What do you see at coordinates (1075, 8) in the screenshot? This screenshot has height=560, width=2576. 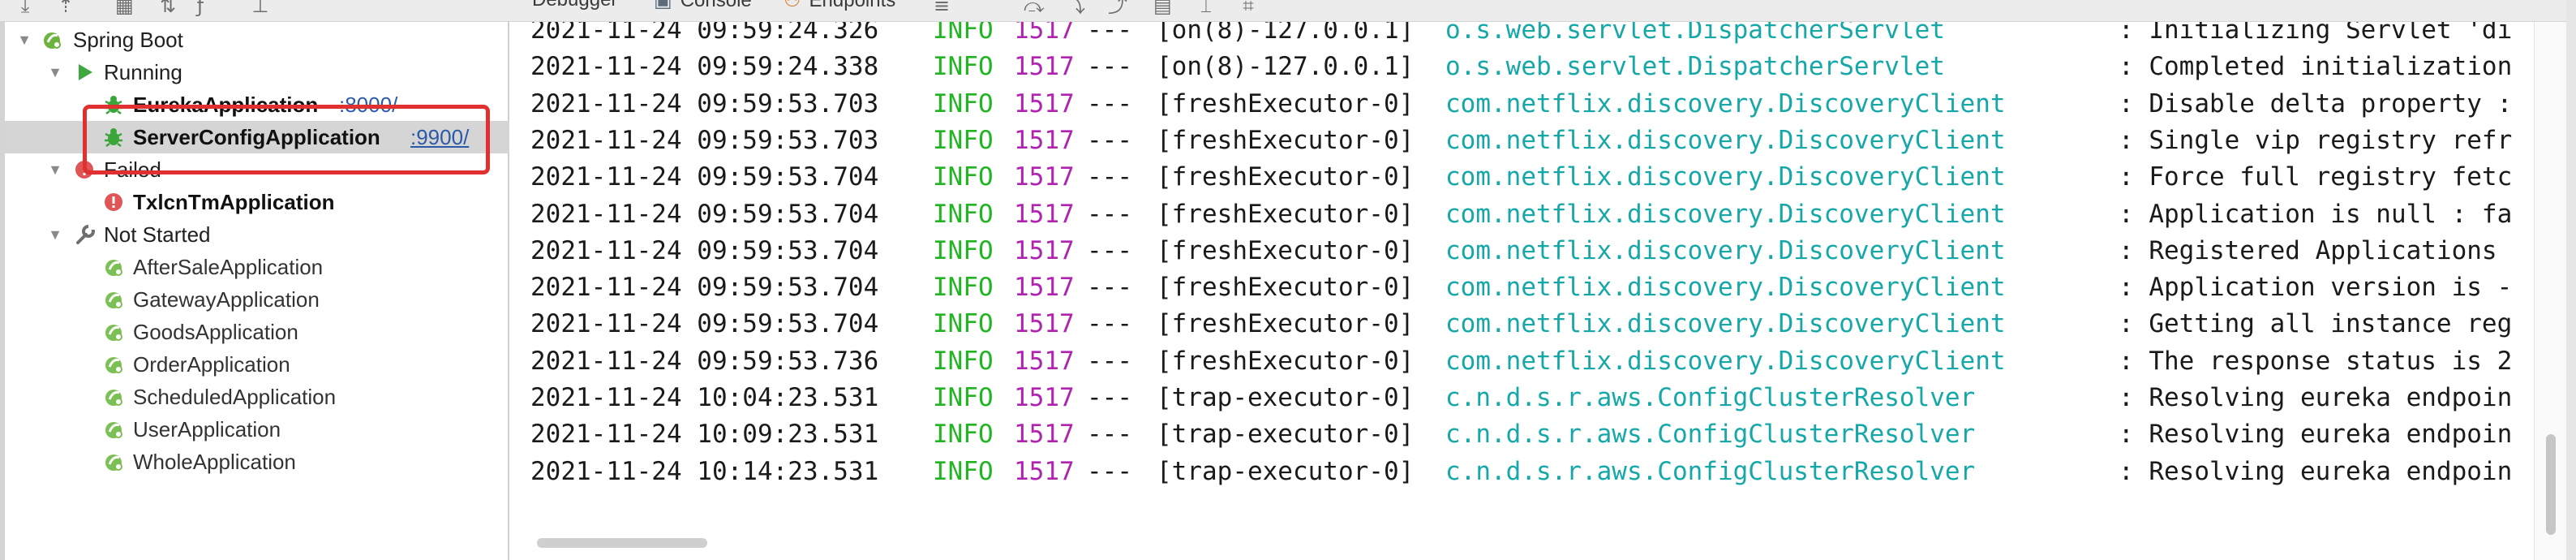 I see `step-into-icon: ⤵` at bounding box center [1075, 8].